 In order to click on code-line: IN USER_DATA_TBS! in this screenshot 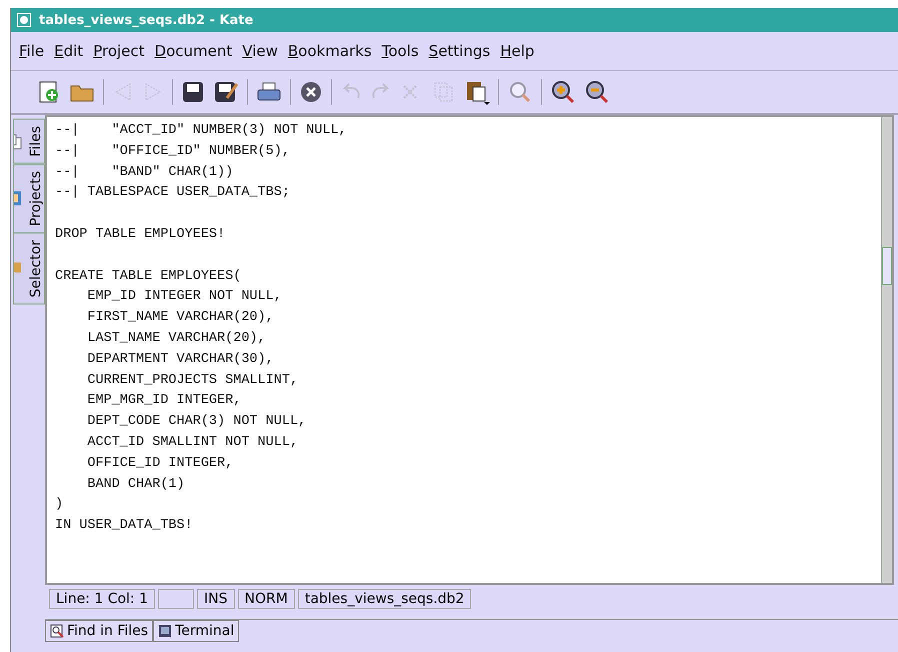, I will do `click(124, 526)`.